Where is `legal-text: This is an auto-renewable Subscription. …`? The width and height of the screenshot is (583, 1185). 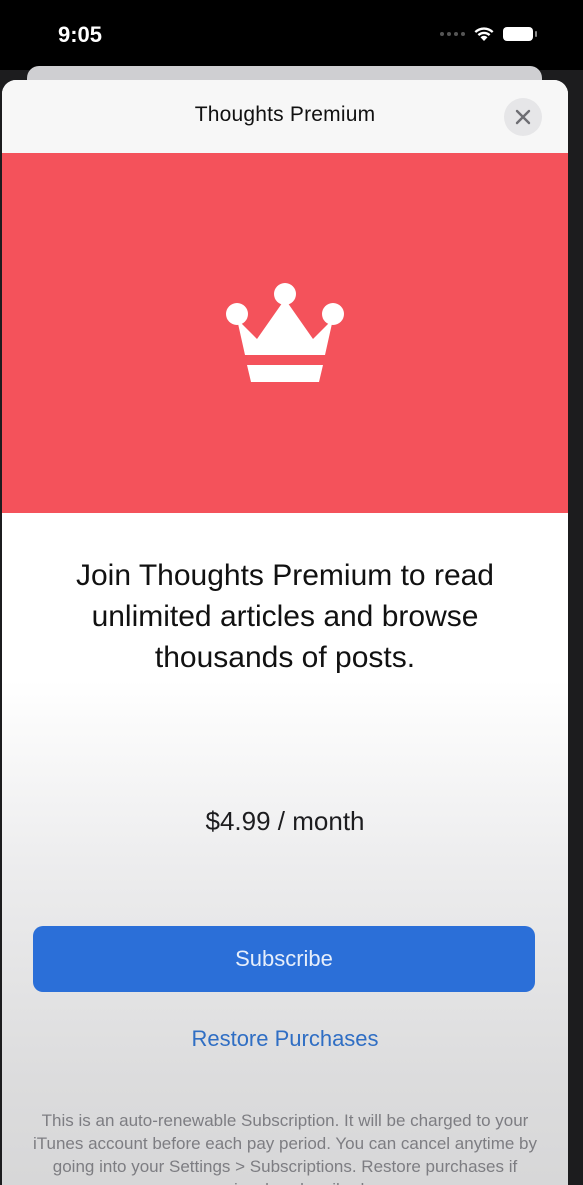 legal-text: This is an auto-renewable Subscription. … is located at coordinates (285, 1148).